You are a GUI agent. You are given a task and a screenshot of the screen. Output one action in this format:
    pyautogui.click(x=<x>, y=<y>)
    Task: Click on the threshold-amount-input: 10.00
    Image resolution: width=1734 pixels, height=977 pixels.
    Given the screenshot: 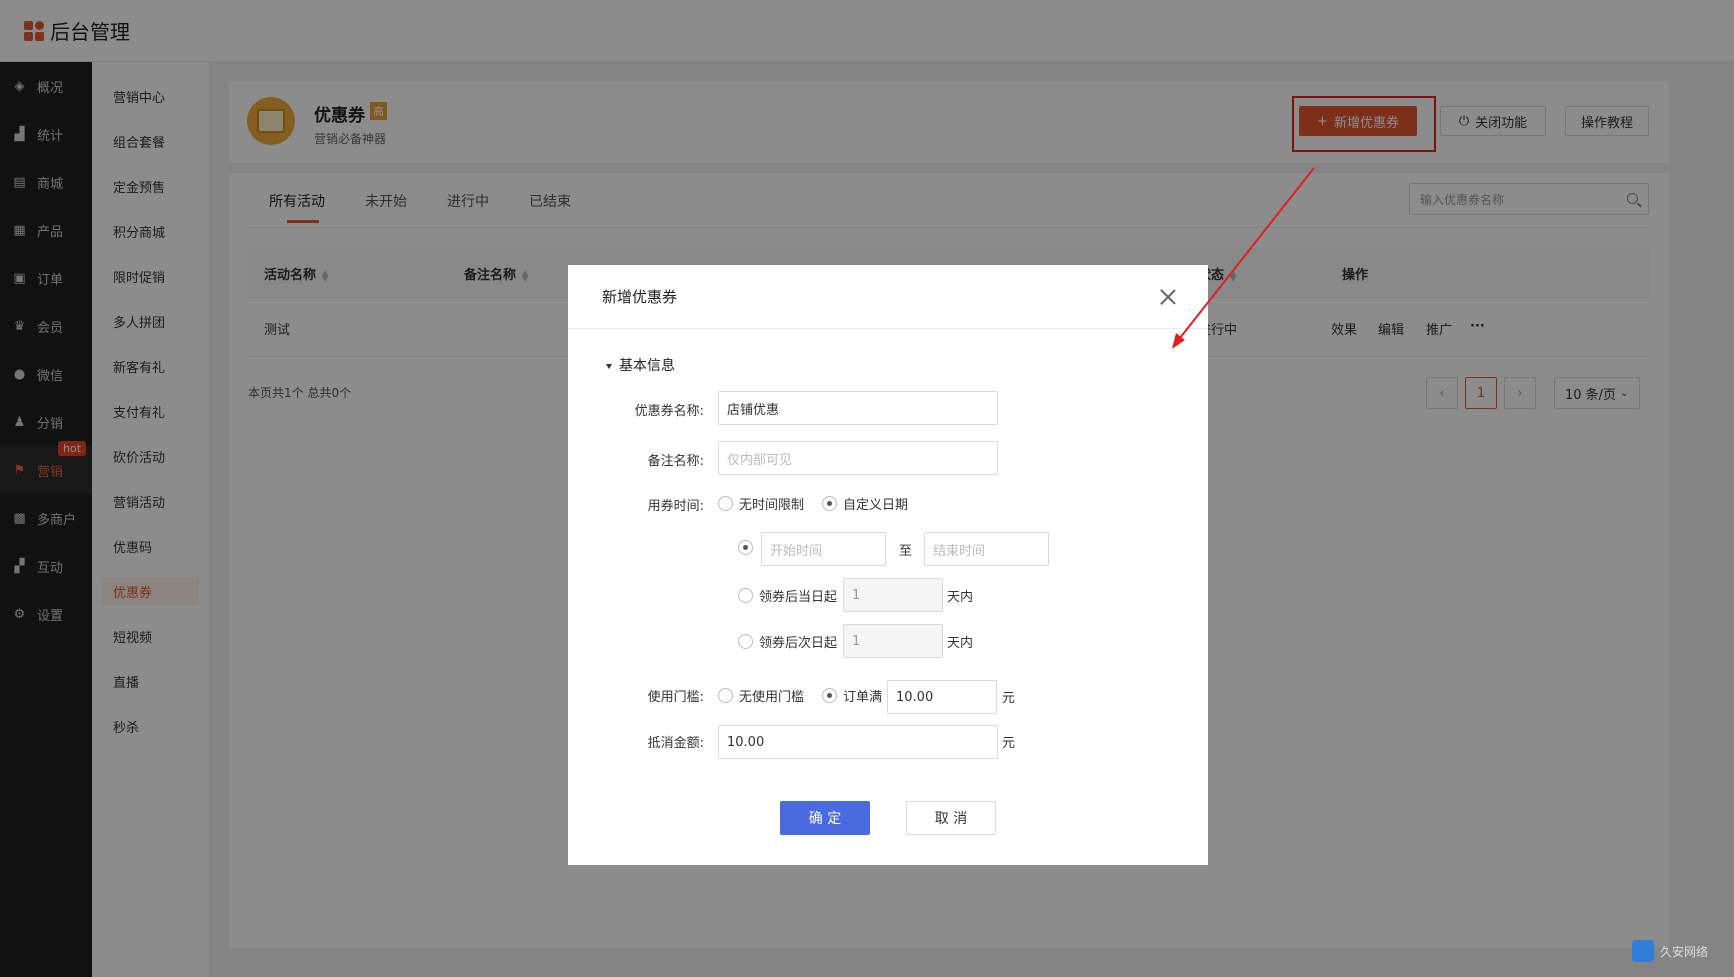 What is the action you would take?
    pyautogui.click(x=942, y=697)
    